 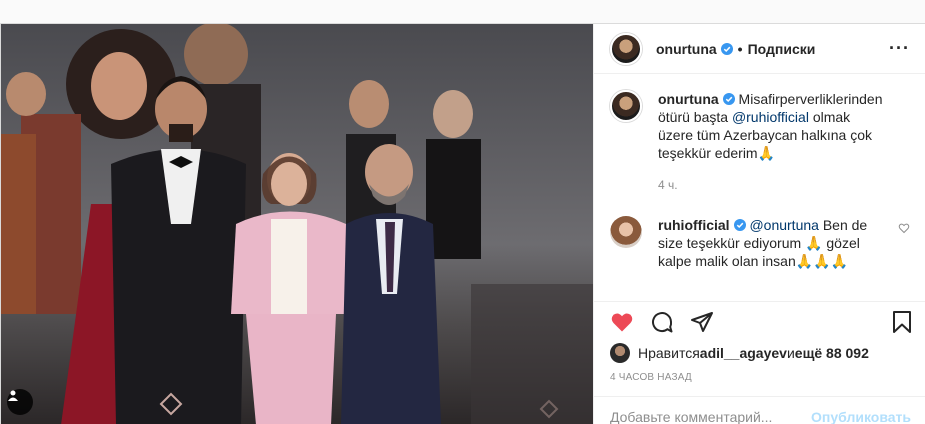 I want to click on publish-button: Опубликовать, so click(x=861, y=416).